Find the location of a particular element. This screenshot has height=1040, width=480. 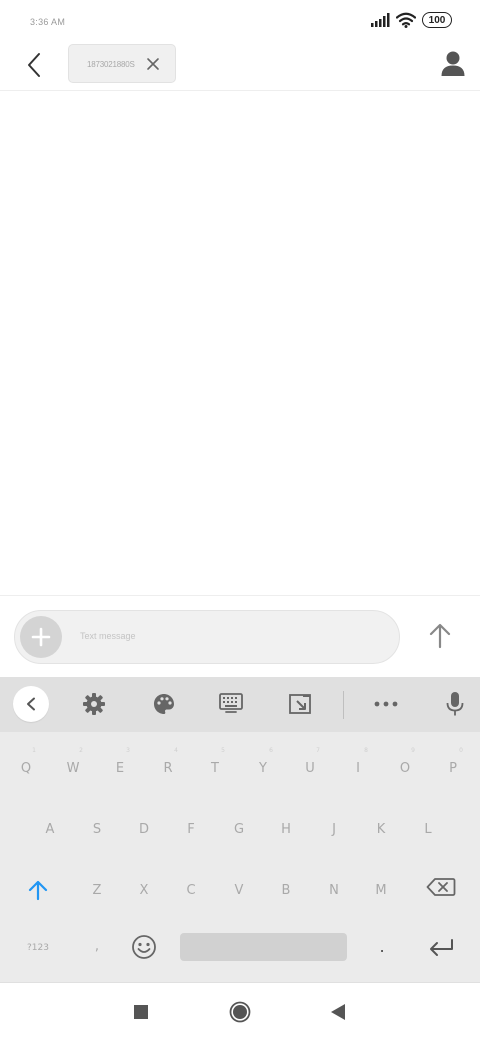

key-e: 3E is located at coordinates (120, 768).